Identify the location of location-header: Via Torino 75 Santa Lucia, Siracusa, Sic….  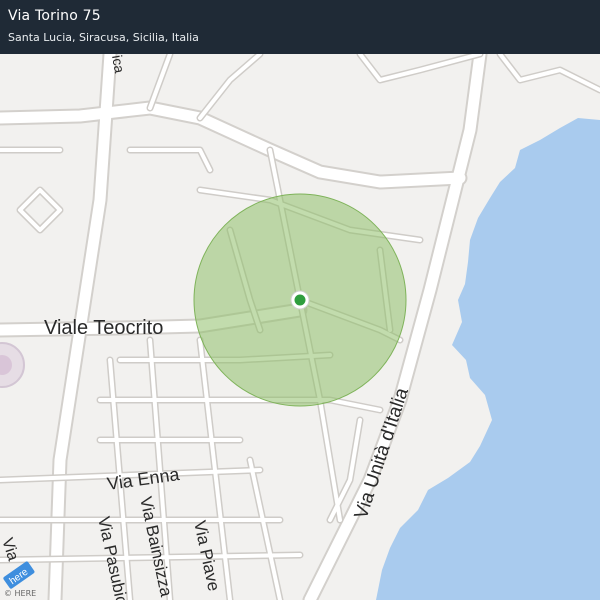
(300, 27).